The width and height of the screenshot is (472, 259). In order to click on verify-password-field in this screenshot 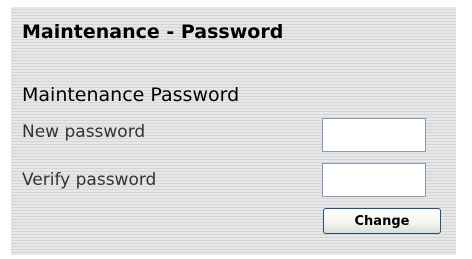, I will do `click(374, 180)`.